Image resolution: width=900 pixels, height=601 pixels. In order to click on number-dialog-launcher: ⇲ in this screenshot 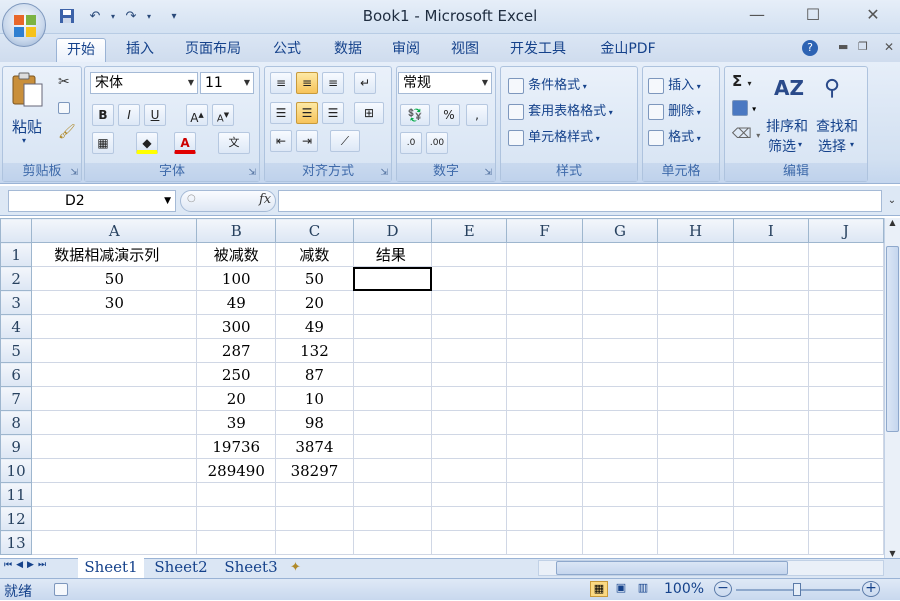, I will do `click(488, 173)`.